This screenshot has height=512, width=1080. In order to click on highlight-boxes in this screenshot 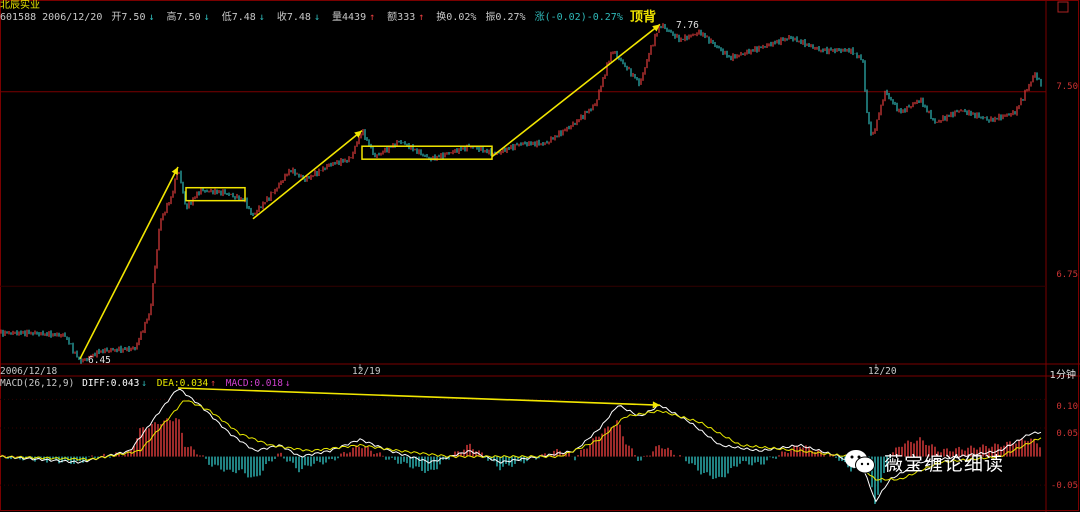, I will do `click(339, 173)`.